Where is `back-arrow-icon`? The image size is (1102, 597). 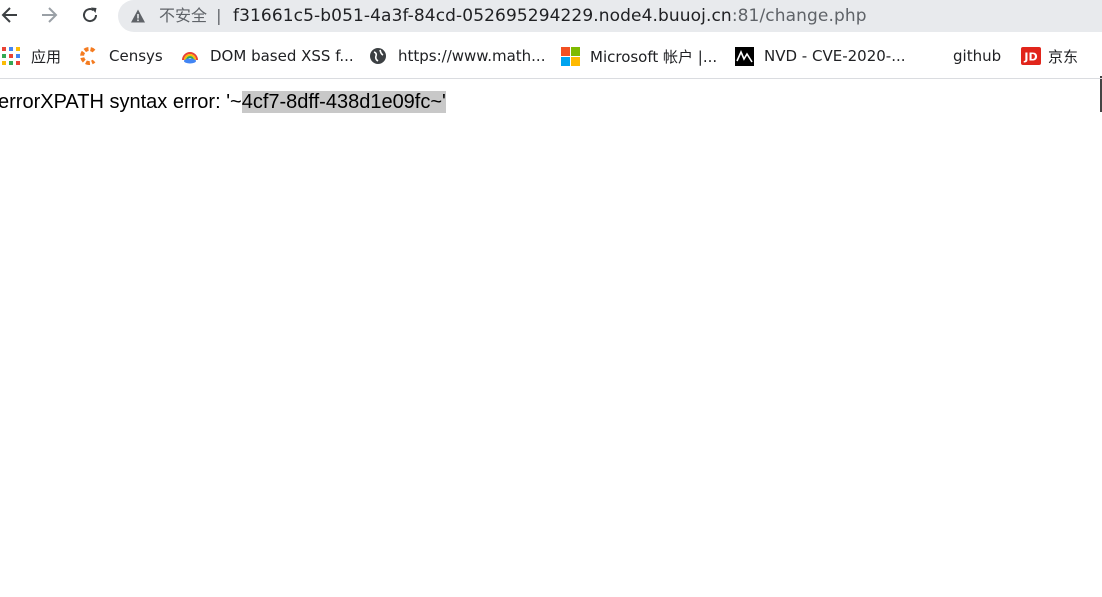
back-arrow-icon is located at coordinates (9, 15).